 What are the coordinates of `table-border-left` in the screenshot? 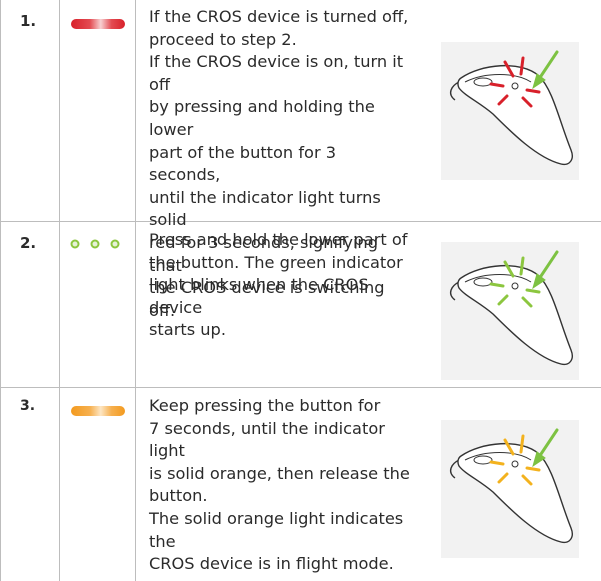 It's located at (0, 290).